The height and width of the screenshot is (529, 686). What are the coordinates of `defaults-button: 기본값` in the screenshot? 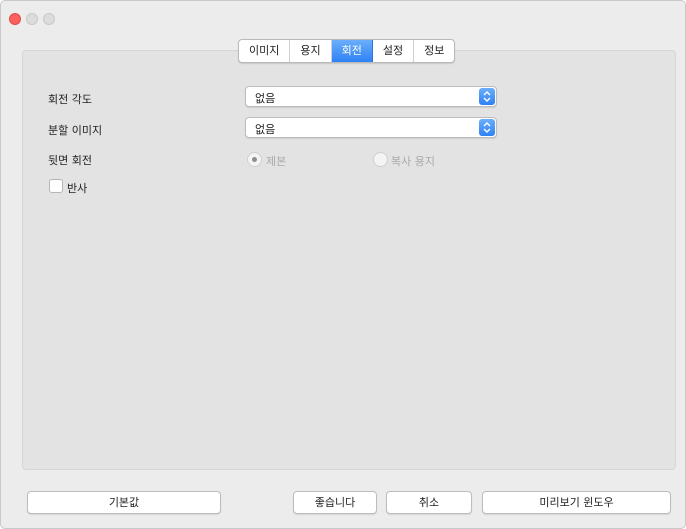 It's located at (124, 502).